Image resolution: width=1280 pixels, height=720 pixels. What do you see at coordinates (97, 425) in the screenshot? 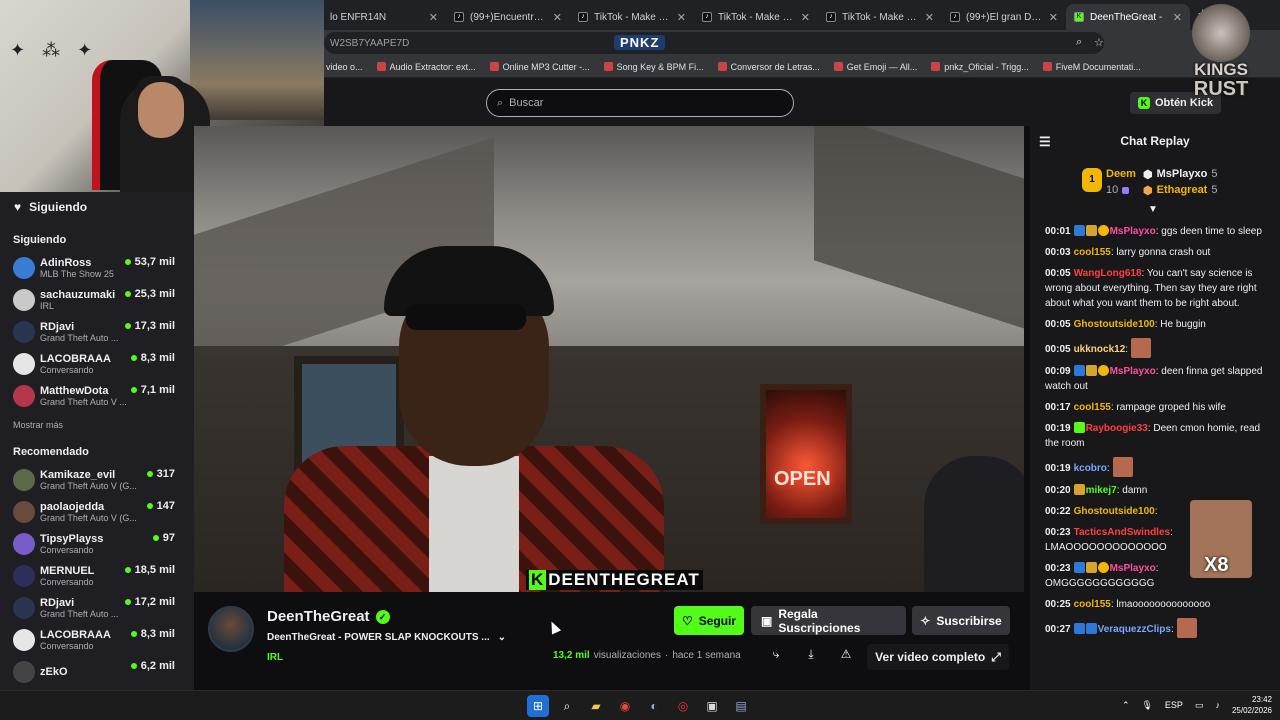
I see `show-more-link: Mostrar más` at bounding box center [97, 425].